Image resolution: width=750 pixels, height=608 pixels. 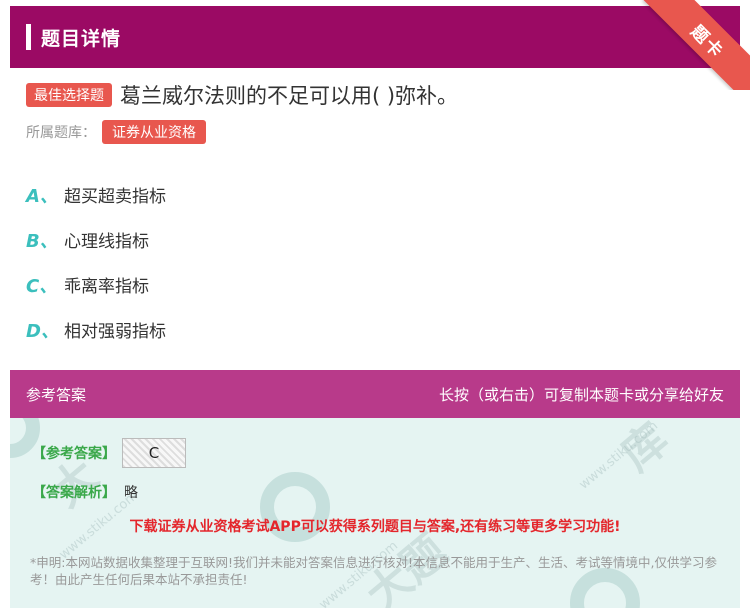 What do you see at coordinates (375, 526) in the screenshot?
I see `app-download-link: 下载证券从业资格考试APP可以获得系列题目与答案,还有练习等更多学习功能!` at bounding box center [375, 526].